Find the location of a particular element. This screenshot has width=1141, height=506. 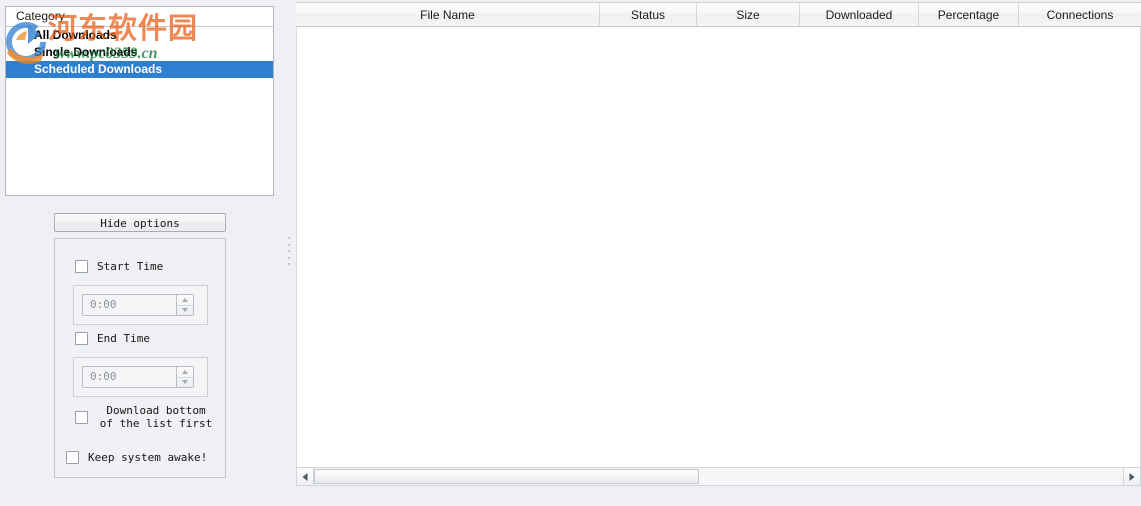

category-item-scheduled-downloads: Scheduled Downloads is located at coordinates (139, 69).